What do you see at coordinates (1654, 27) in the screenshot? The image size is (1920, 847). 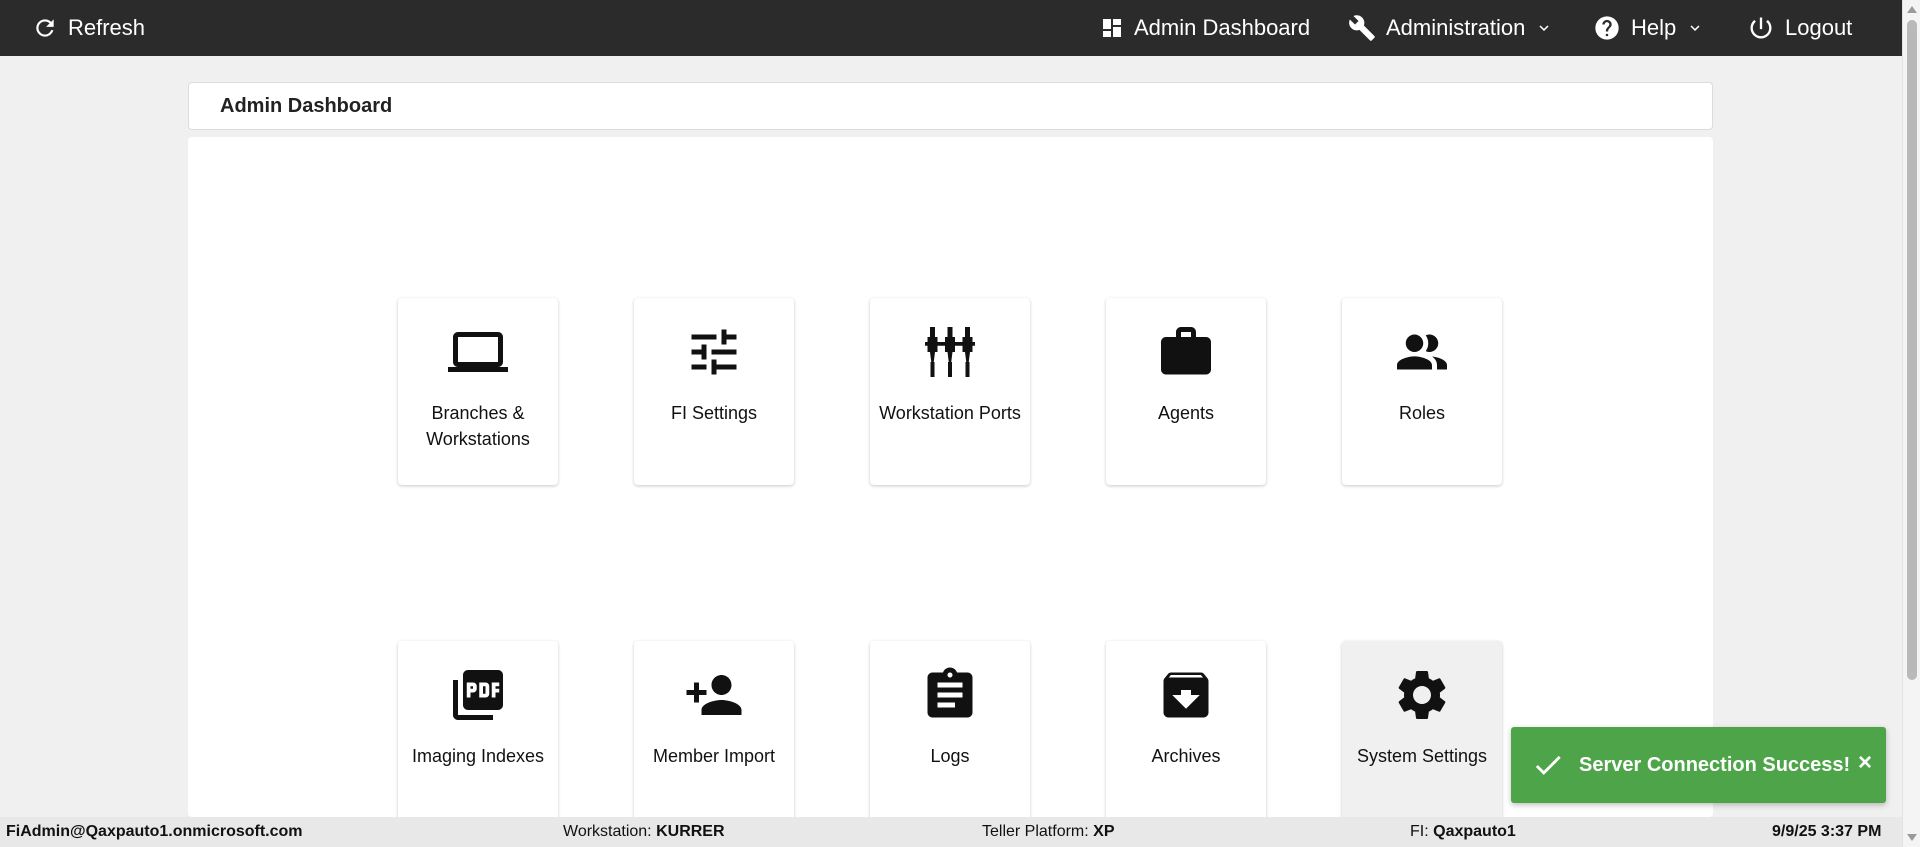 I see `help-label: Help` at bounding box center [1654, 27].